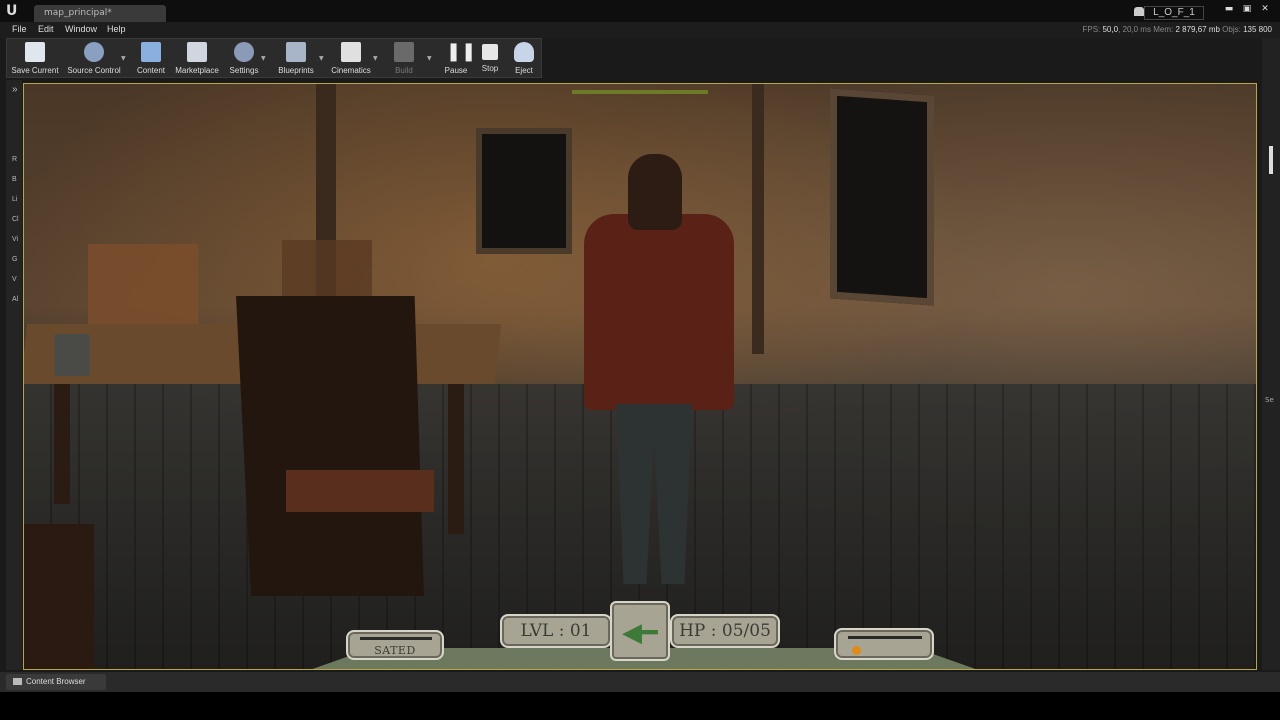  I want to click on mode-item: B, so click(14, 179).